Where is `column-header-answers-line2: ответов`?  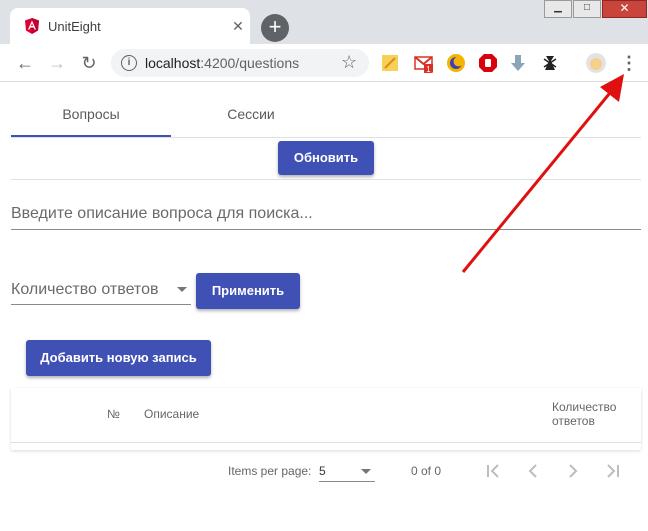 column-header-answers-line2: ответов is located at coordinates (573, 421).